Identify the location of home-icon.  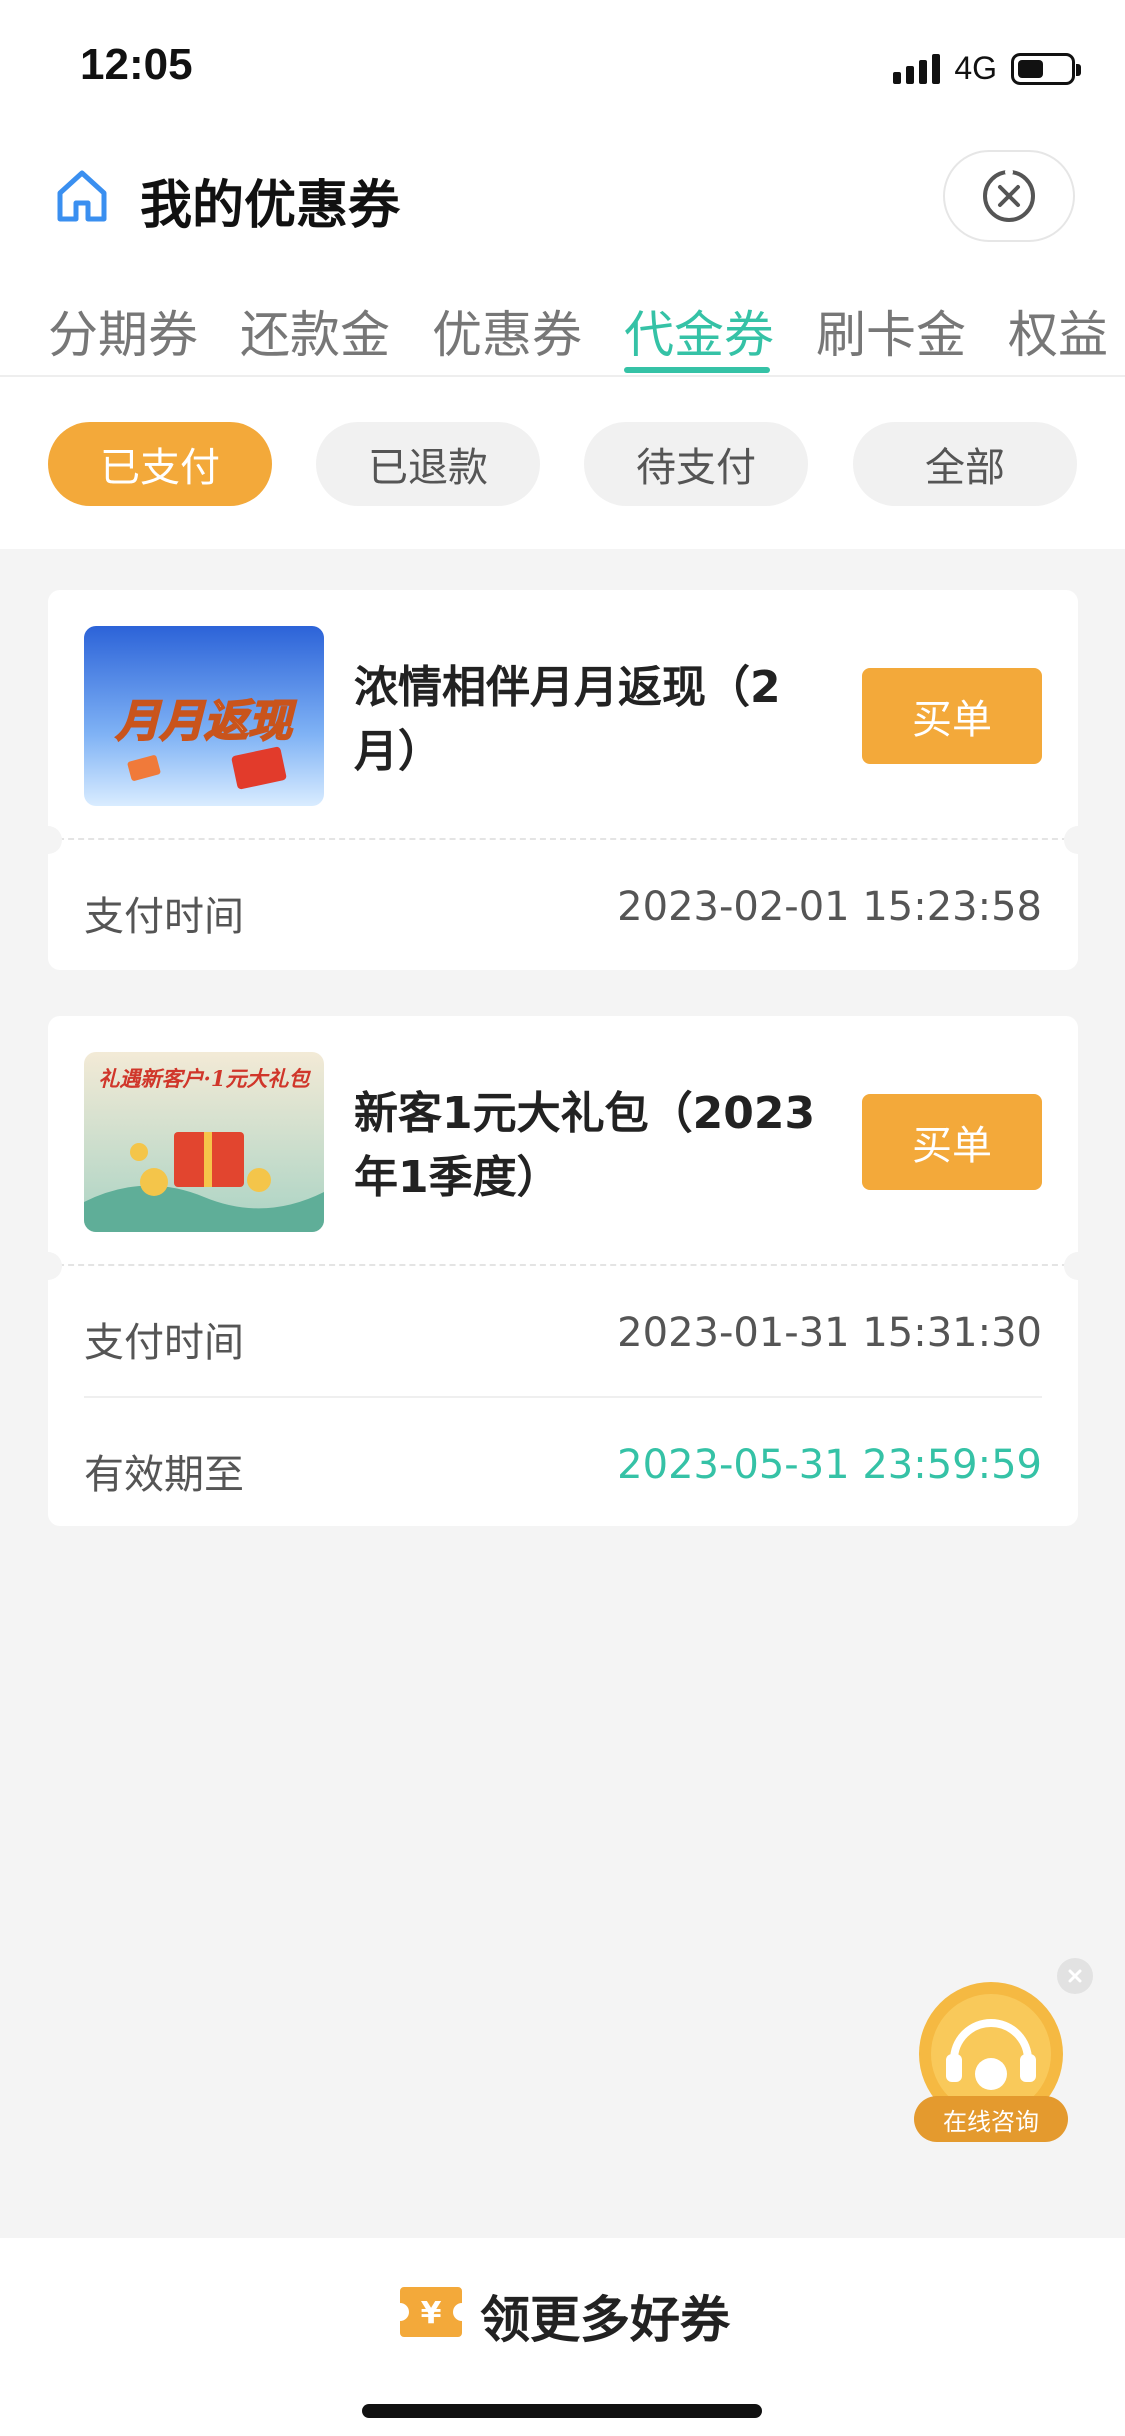
(82, 195).